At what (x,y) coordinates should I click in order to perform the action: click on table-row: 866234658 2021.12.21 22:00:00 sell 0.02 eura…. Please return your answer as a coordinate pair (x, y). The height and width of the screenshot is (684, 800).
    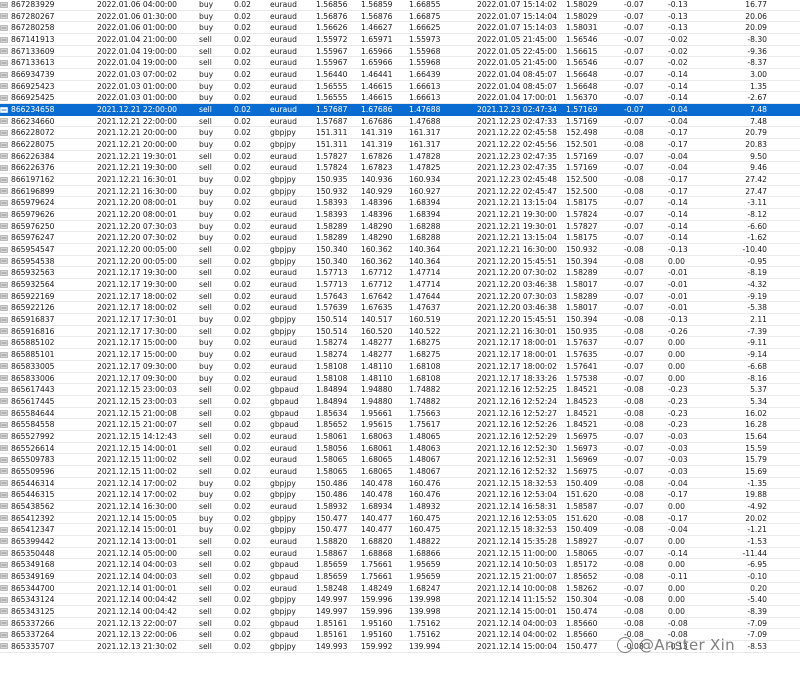
    Looking at the image, I should click on (400, 110).